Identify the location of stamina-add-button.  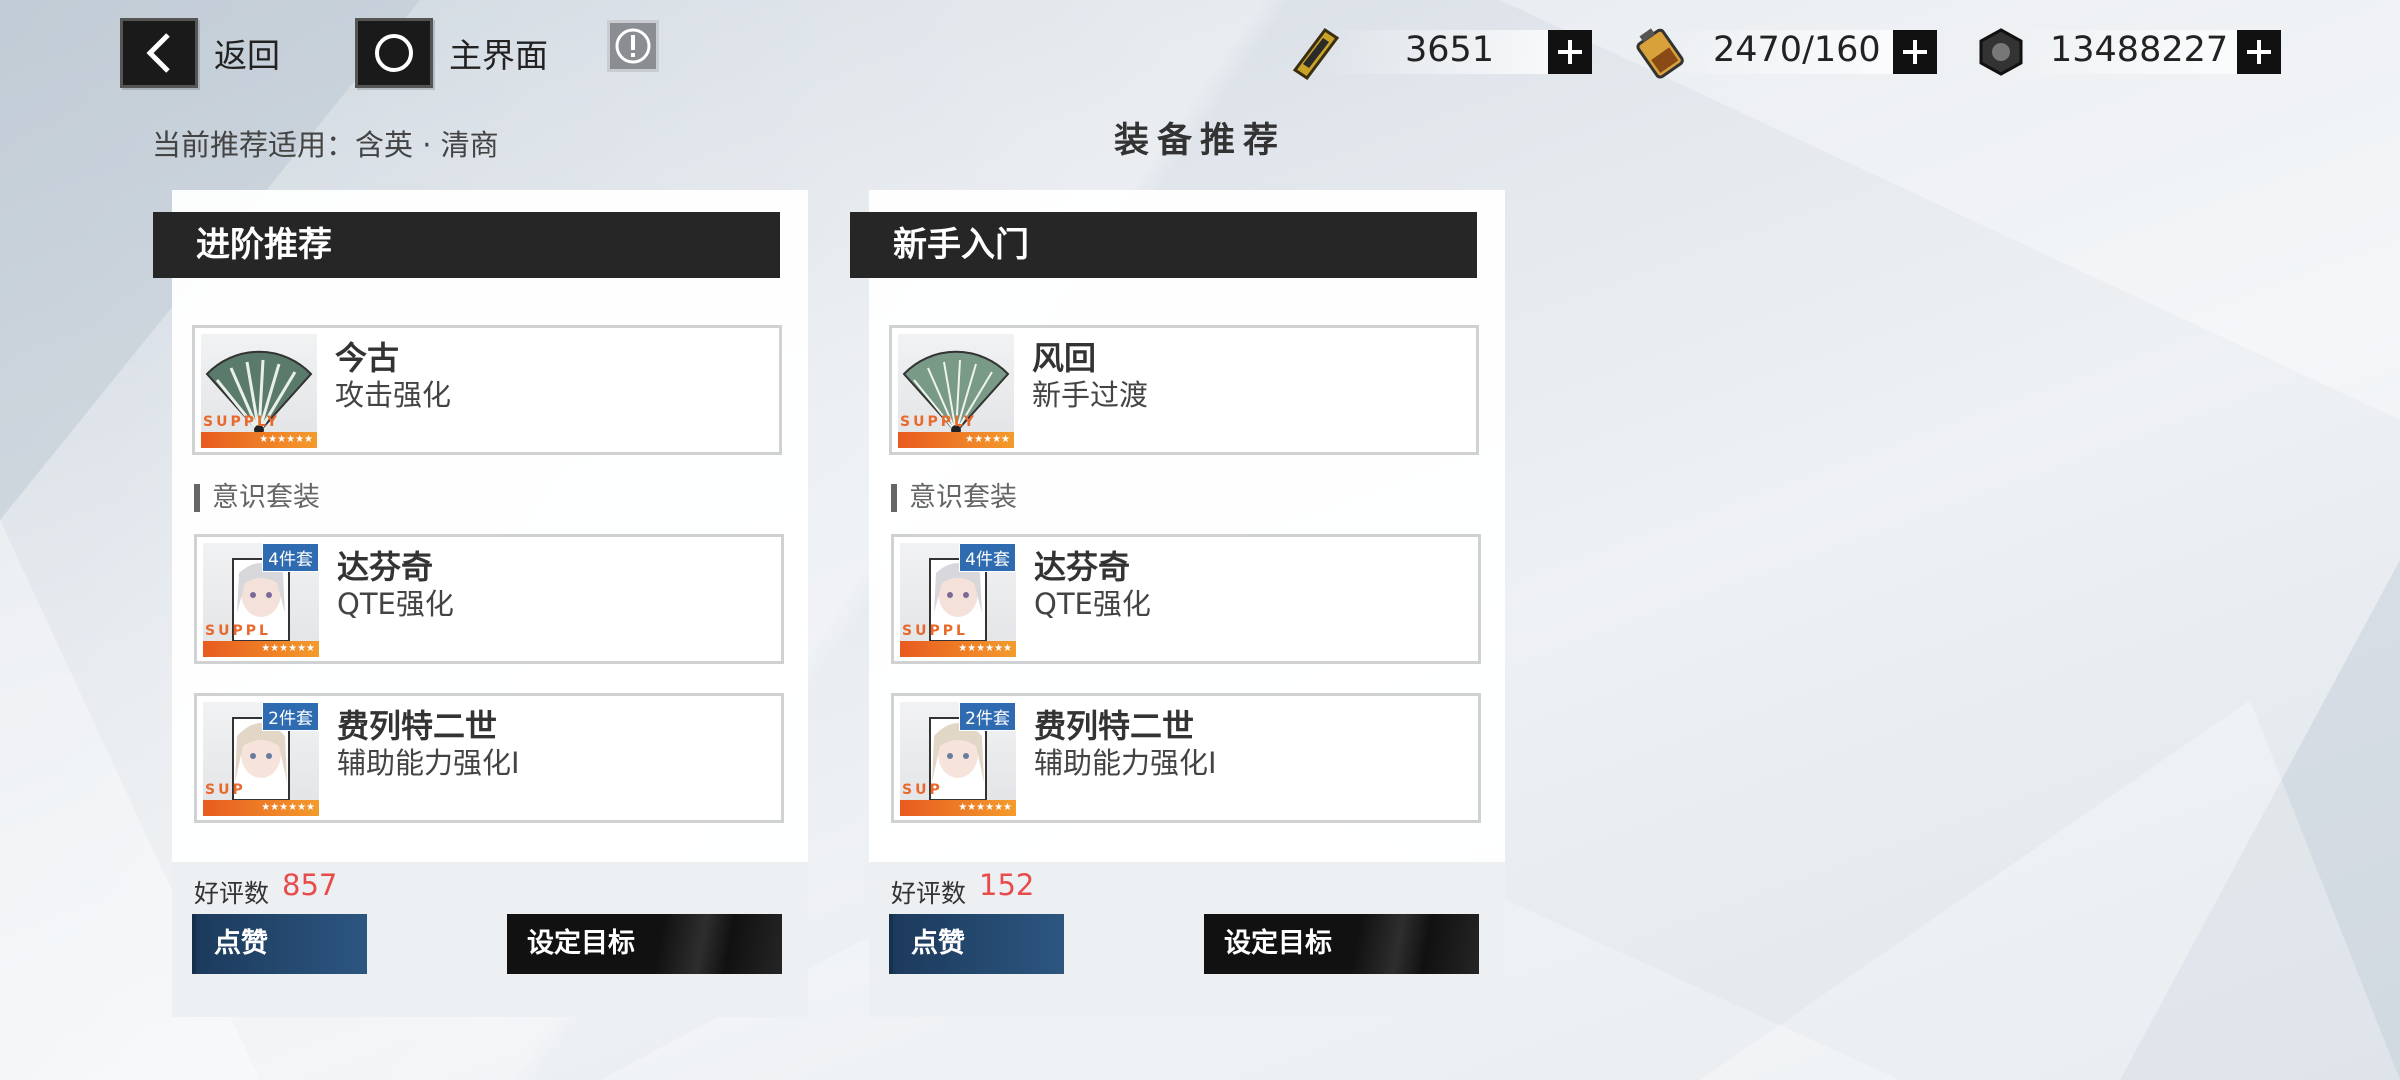
(1915, 52).